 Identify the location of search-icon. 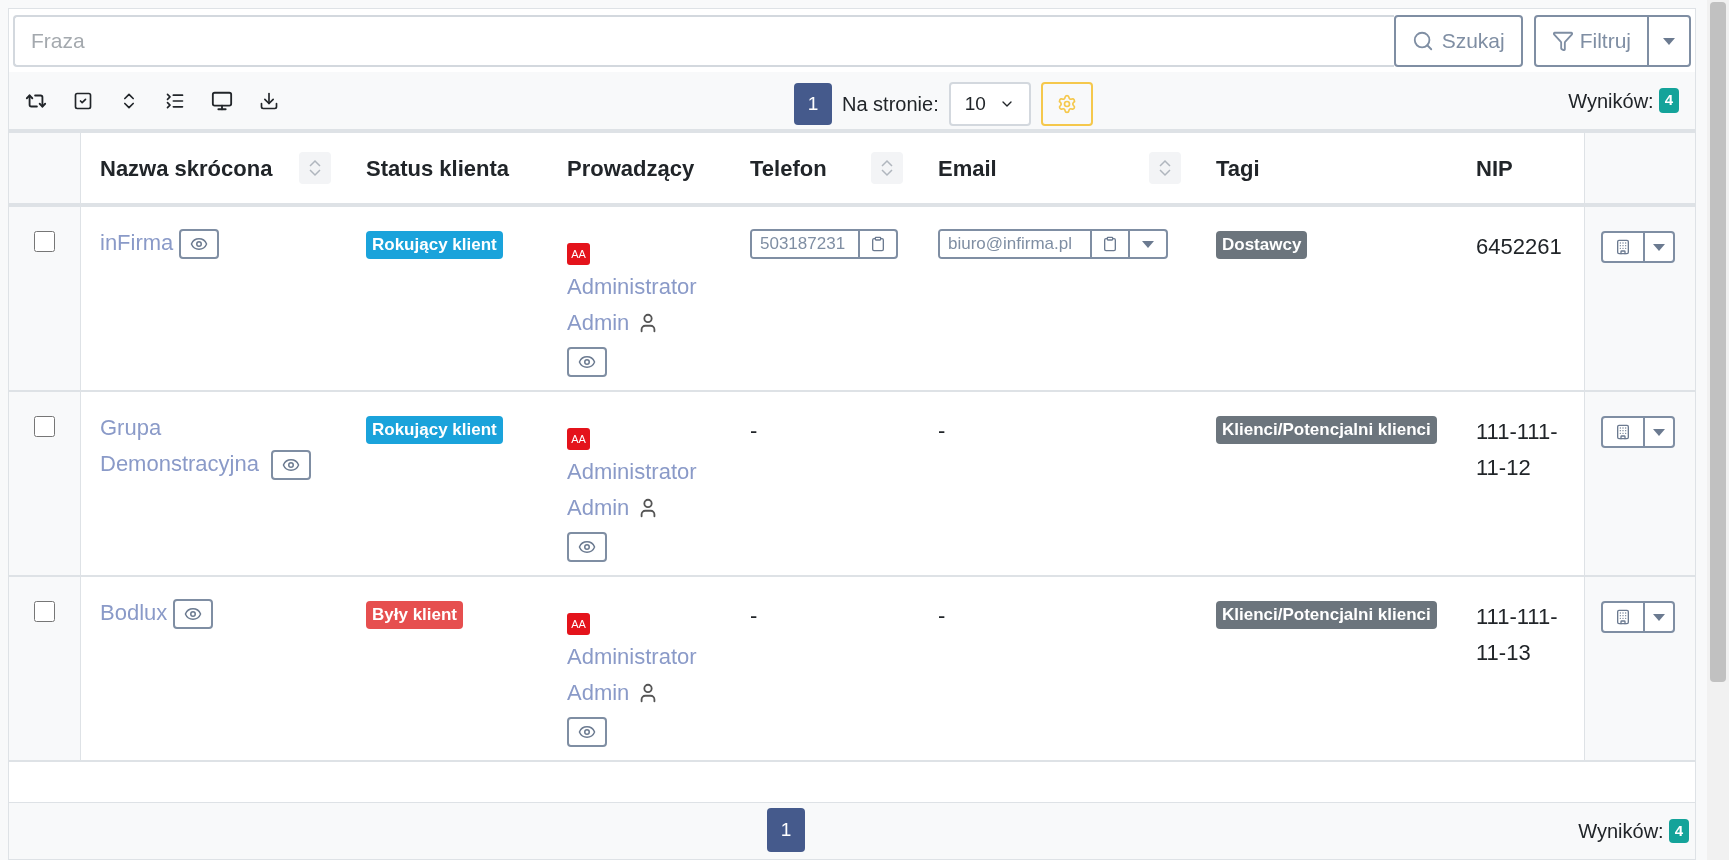
(1422, 41).